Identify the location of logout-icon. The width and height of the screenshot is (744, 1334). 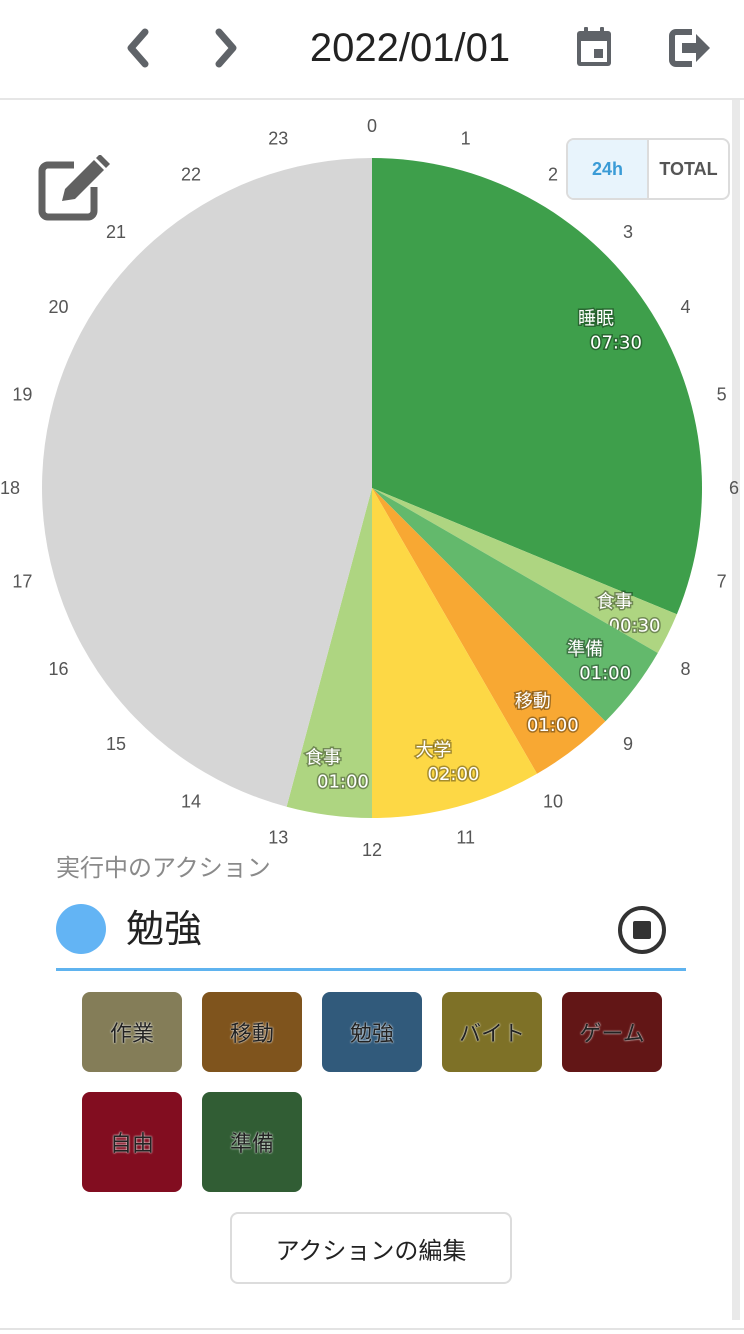
(689, 48).